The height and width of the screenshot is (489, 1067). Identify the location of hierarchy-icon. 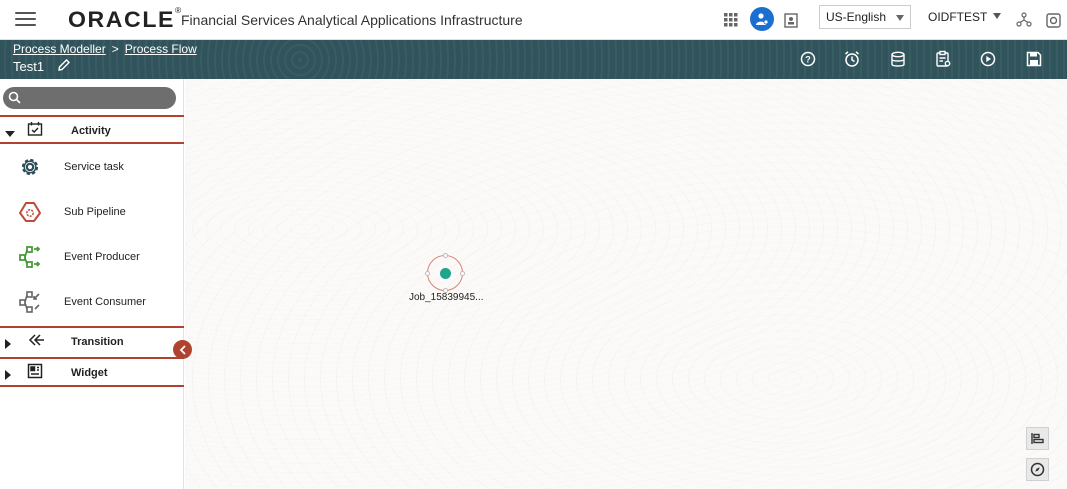
(1024, 20).